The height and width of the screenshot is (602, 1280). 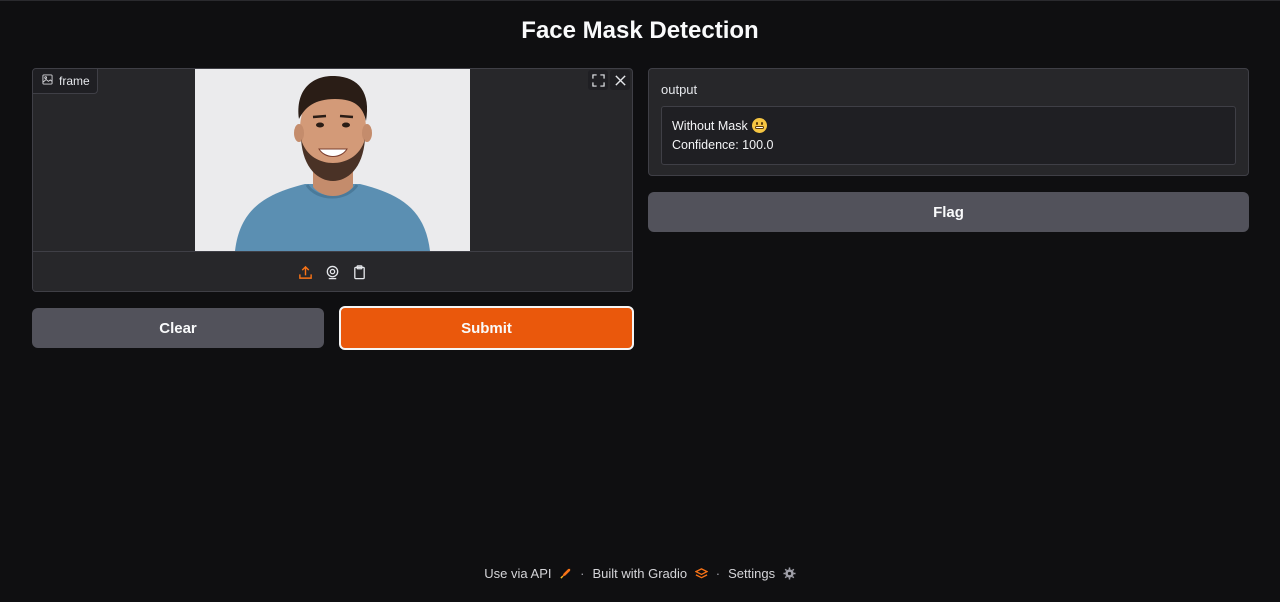 I want to click on webcam-icon, so click(x=332, y=272).